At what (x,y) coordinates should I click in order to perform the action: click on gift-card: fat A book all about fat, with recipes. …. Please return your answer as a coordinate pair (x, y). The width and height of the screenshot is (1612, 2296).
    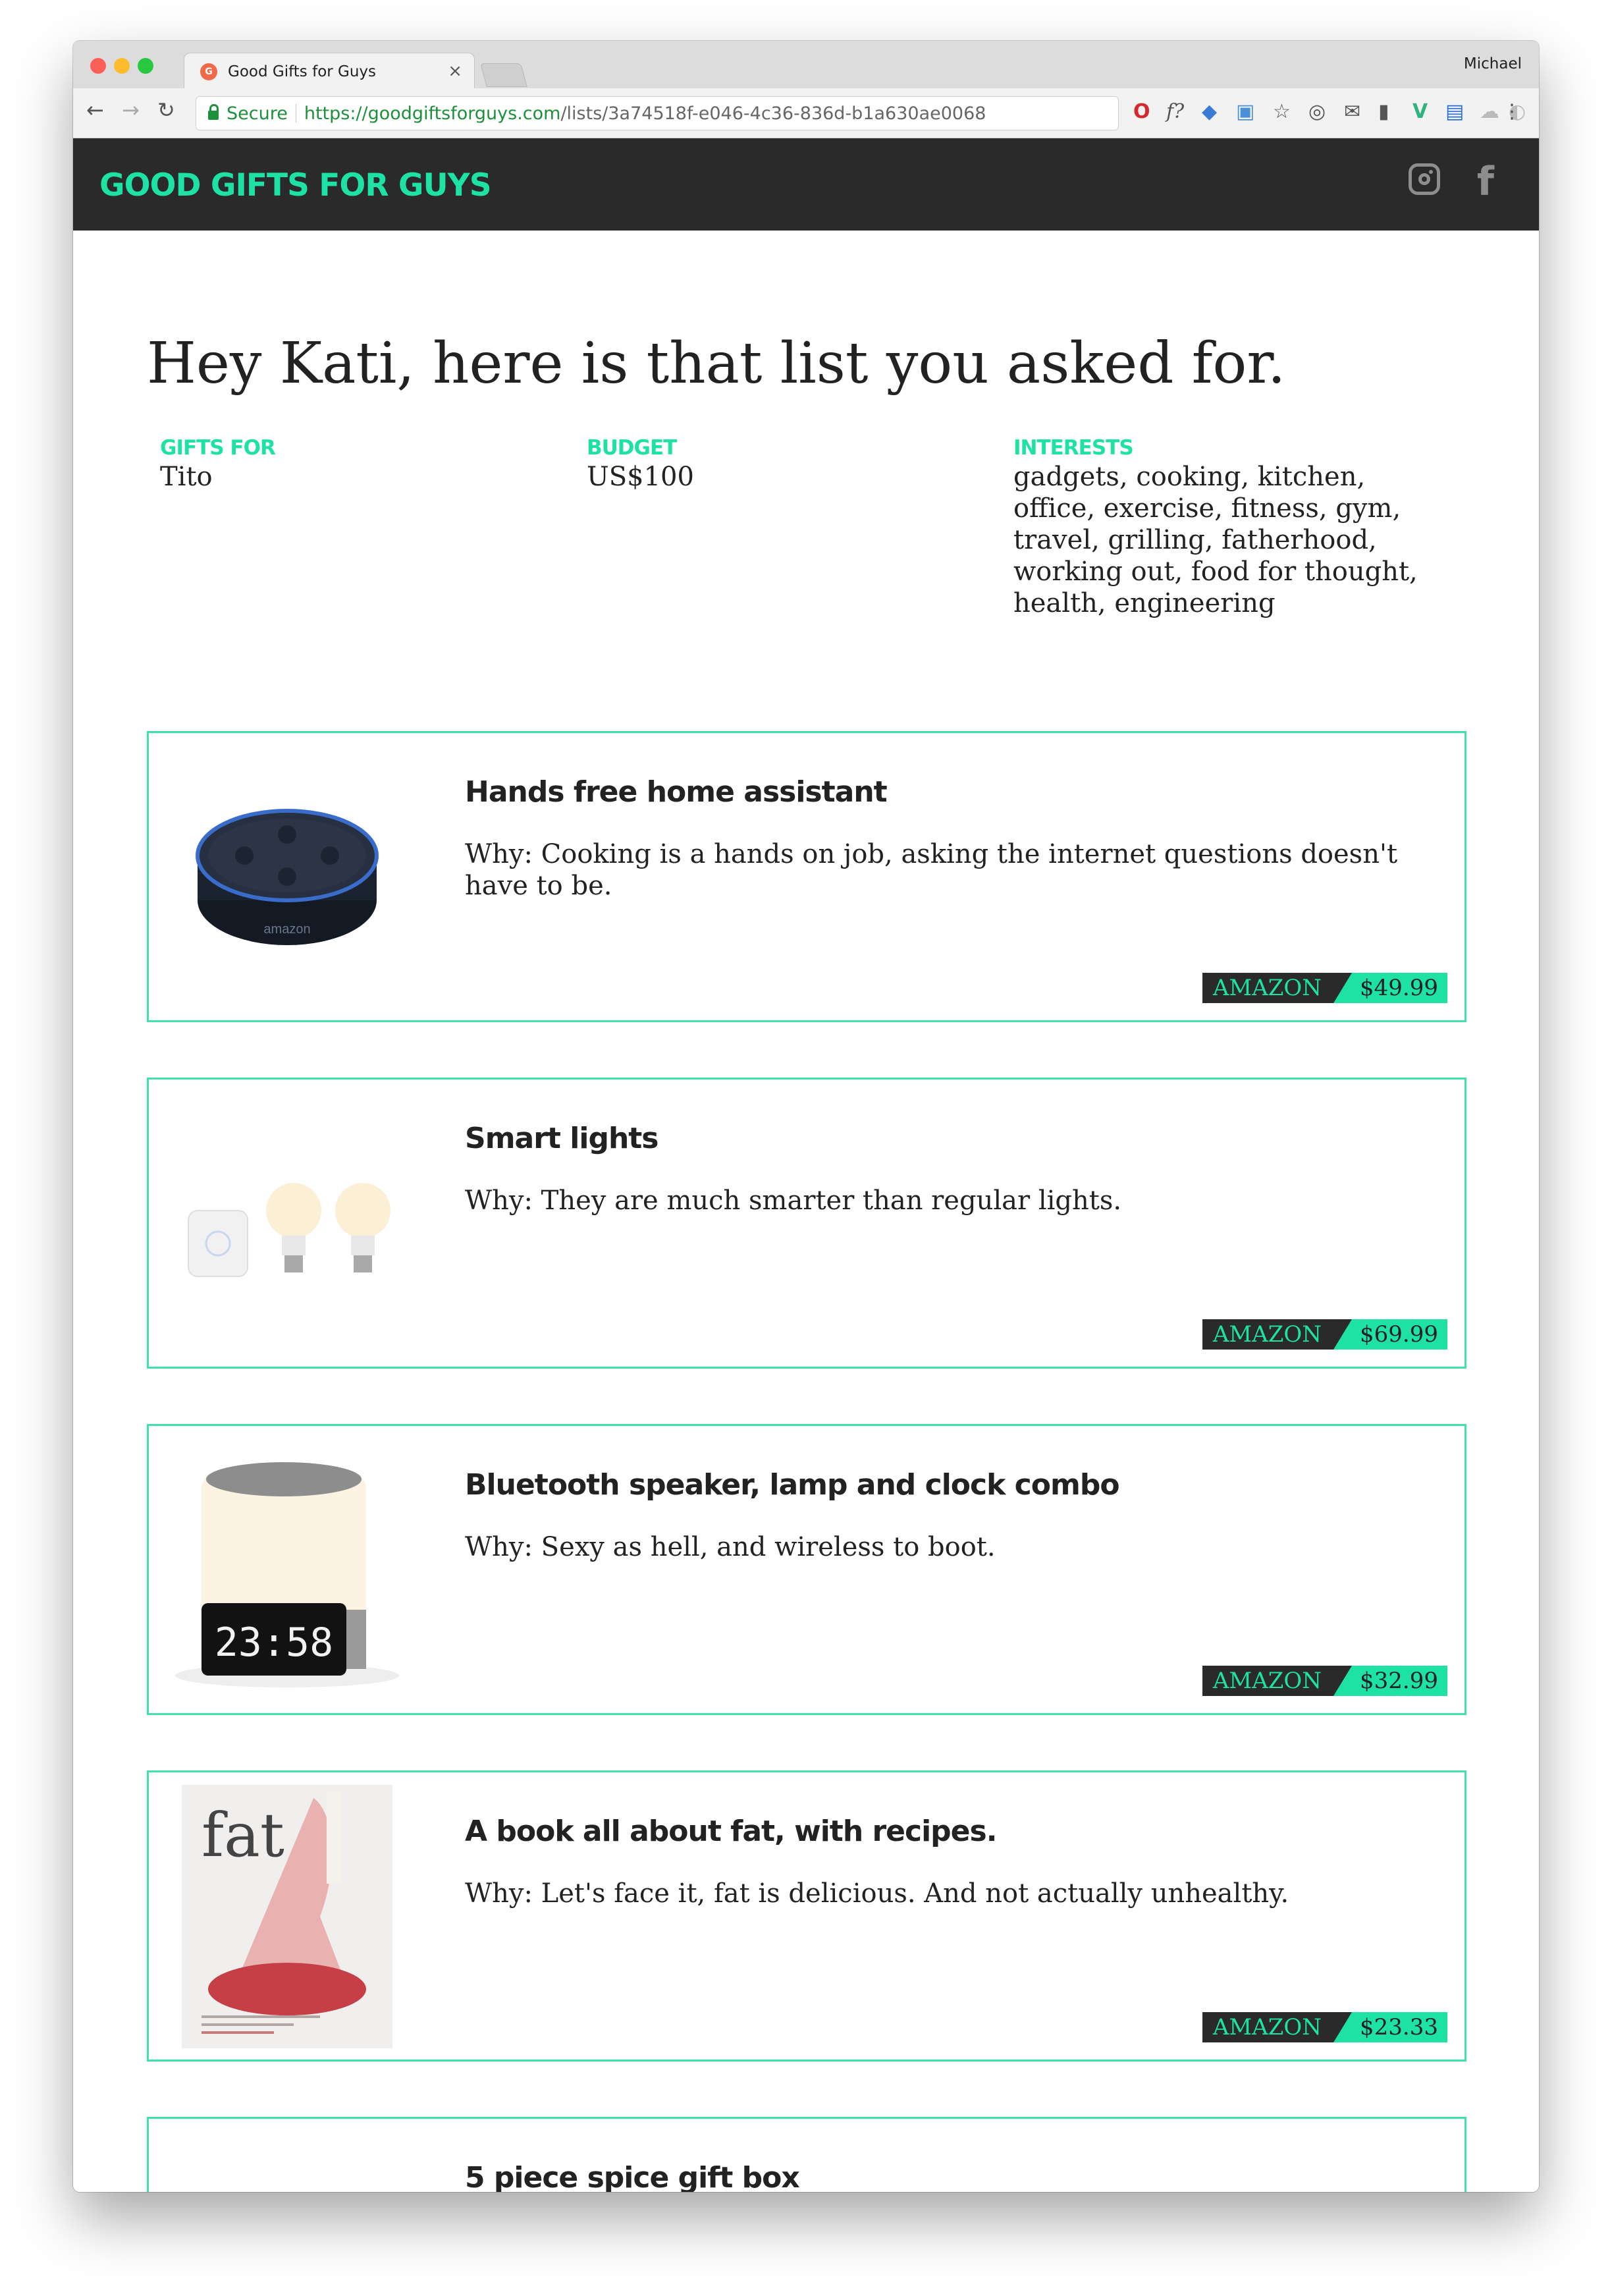
    Looking at the image, I should click on (806, 1916).